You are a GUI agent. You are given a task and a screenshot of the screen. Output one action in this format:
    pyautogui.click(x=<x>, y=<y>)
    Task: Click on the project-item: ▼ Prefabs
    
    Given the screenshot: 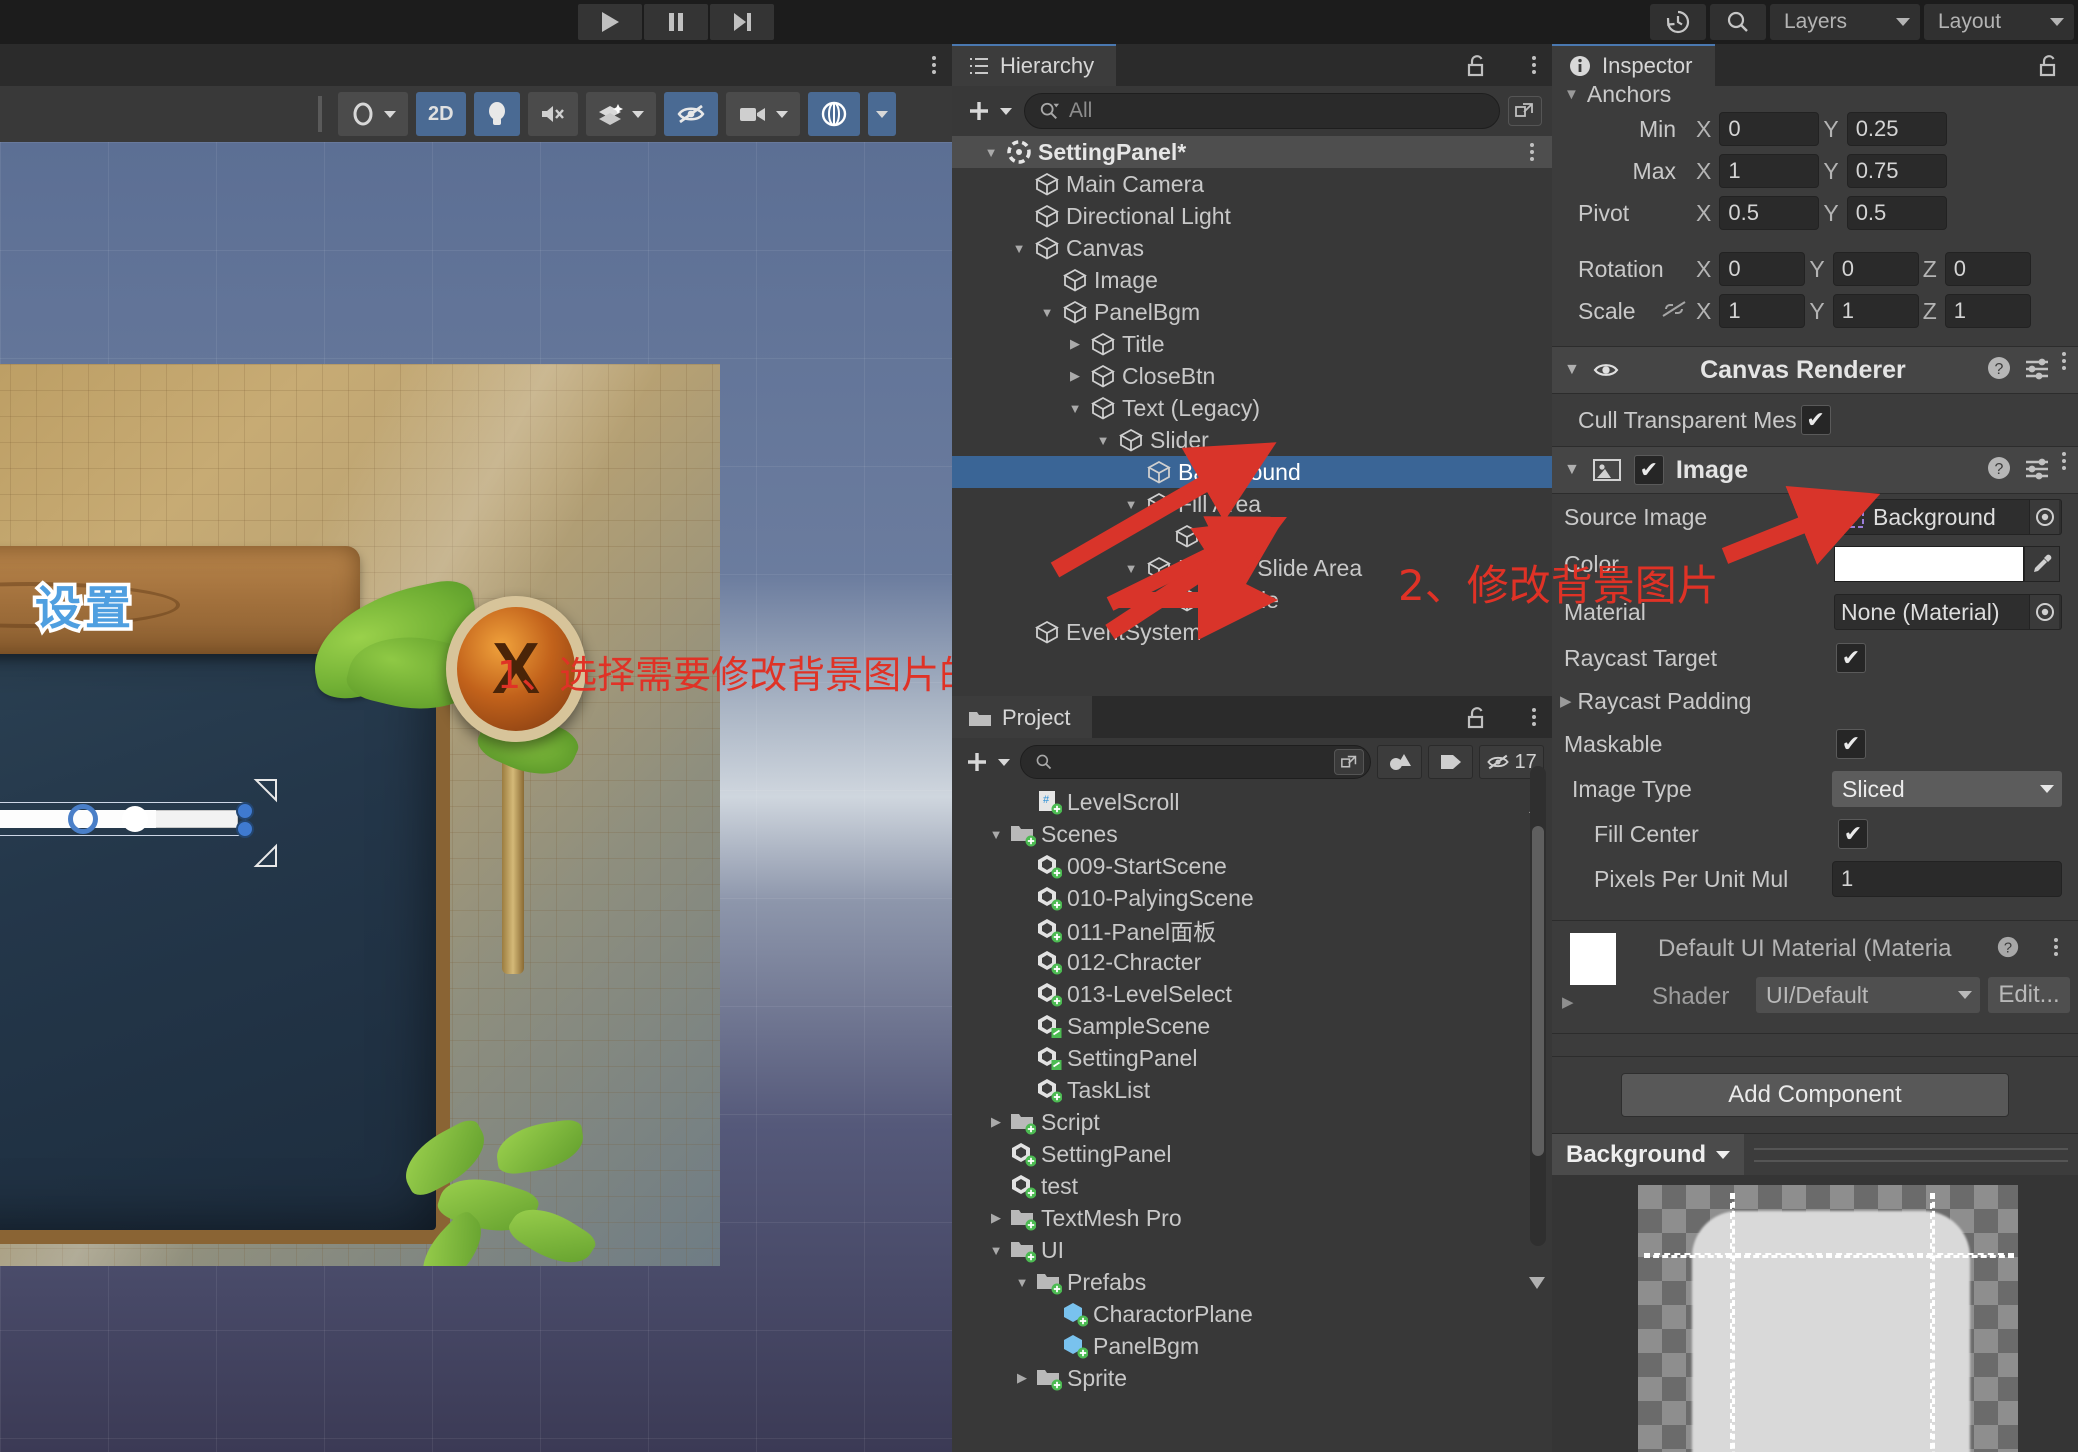 What is the action you would take?
    pyautogui.click(x=1252, y=1282)
    